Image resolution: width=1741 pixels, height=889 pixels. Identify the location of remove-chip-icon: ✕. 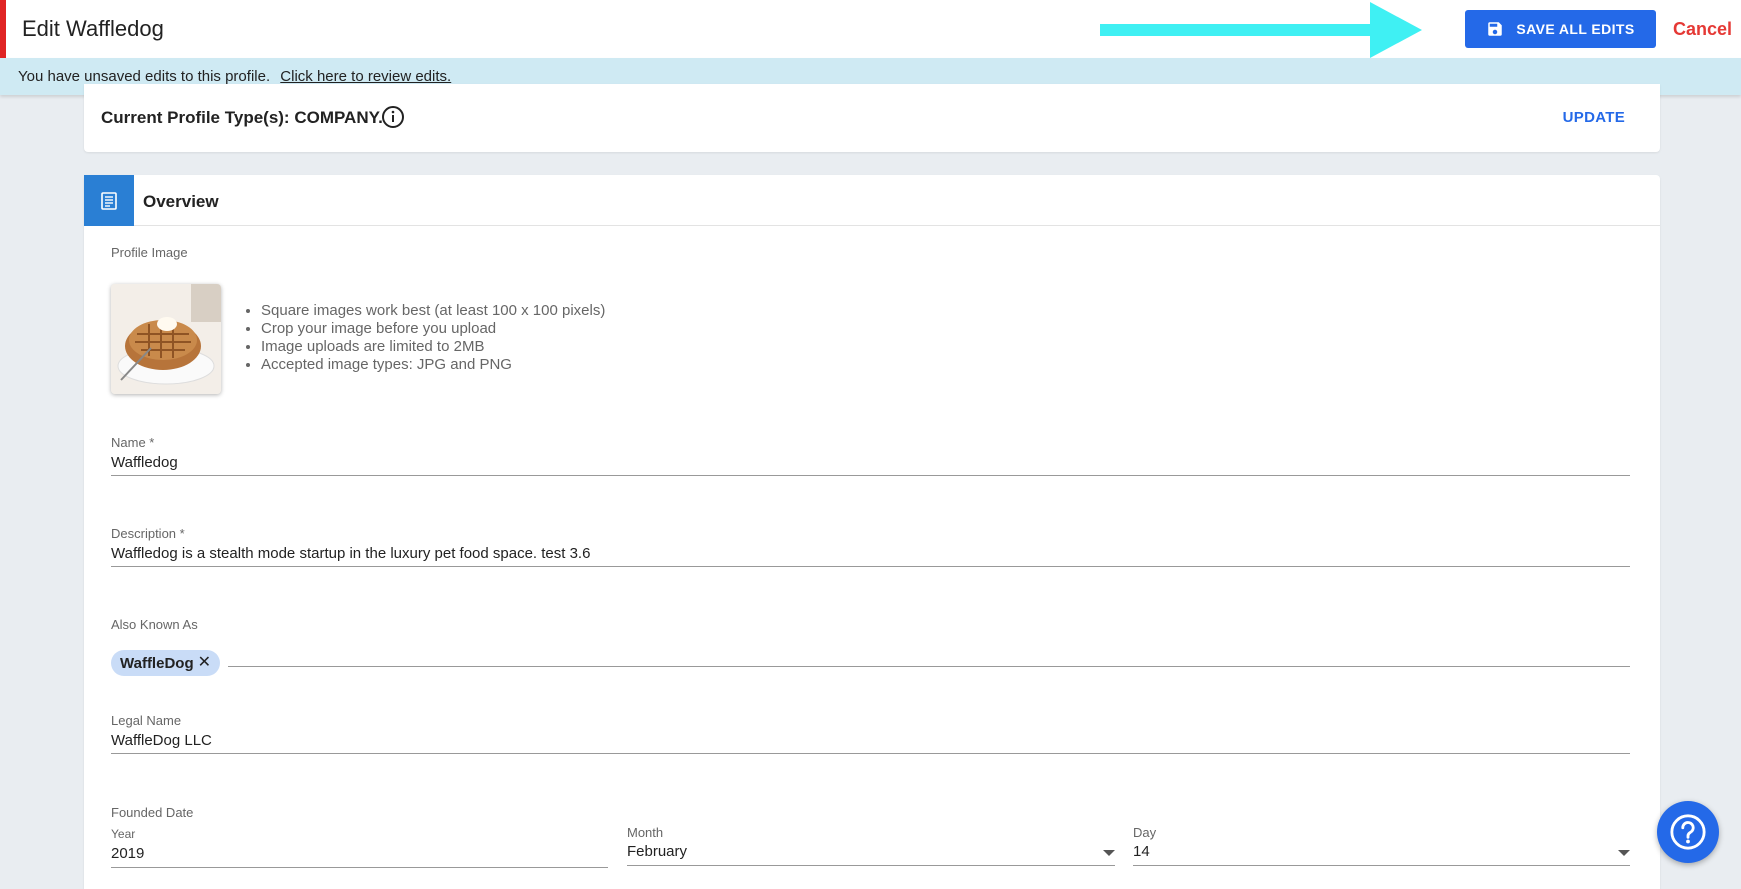
(204, 663).